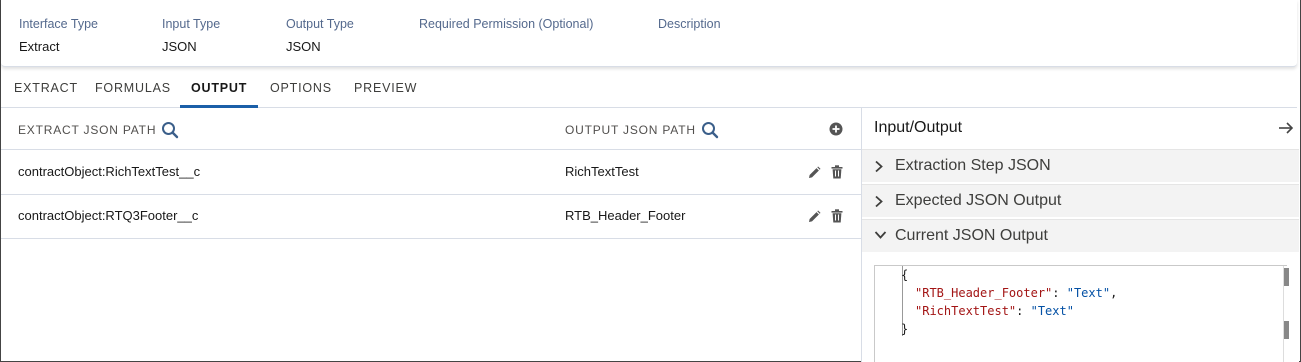  Describe the element at coordinates (301, 94) in the screenshot. I see `tab-options: OPTIONS` at that location.